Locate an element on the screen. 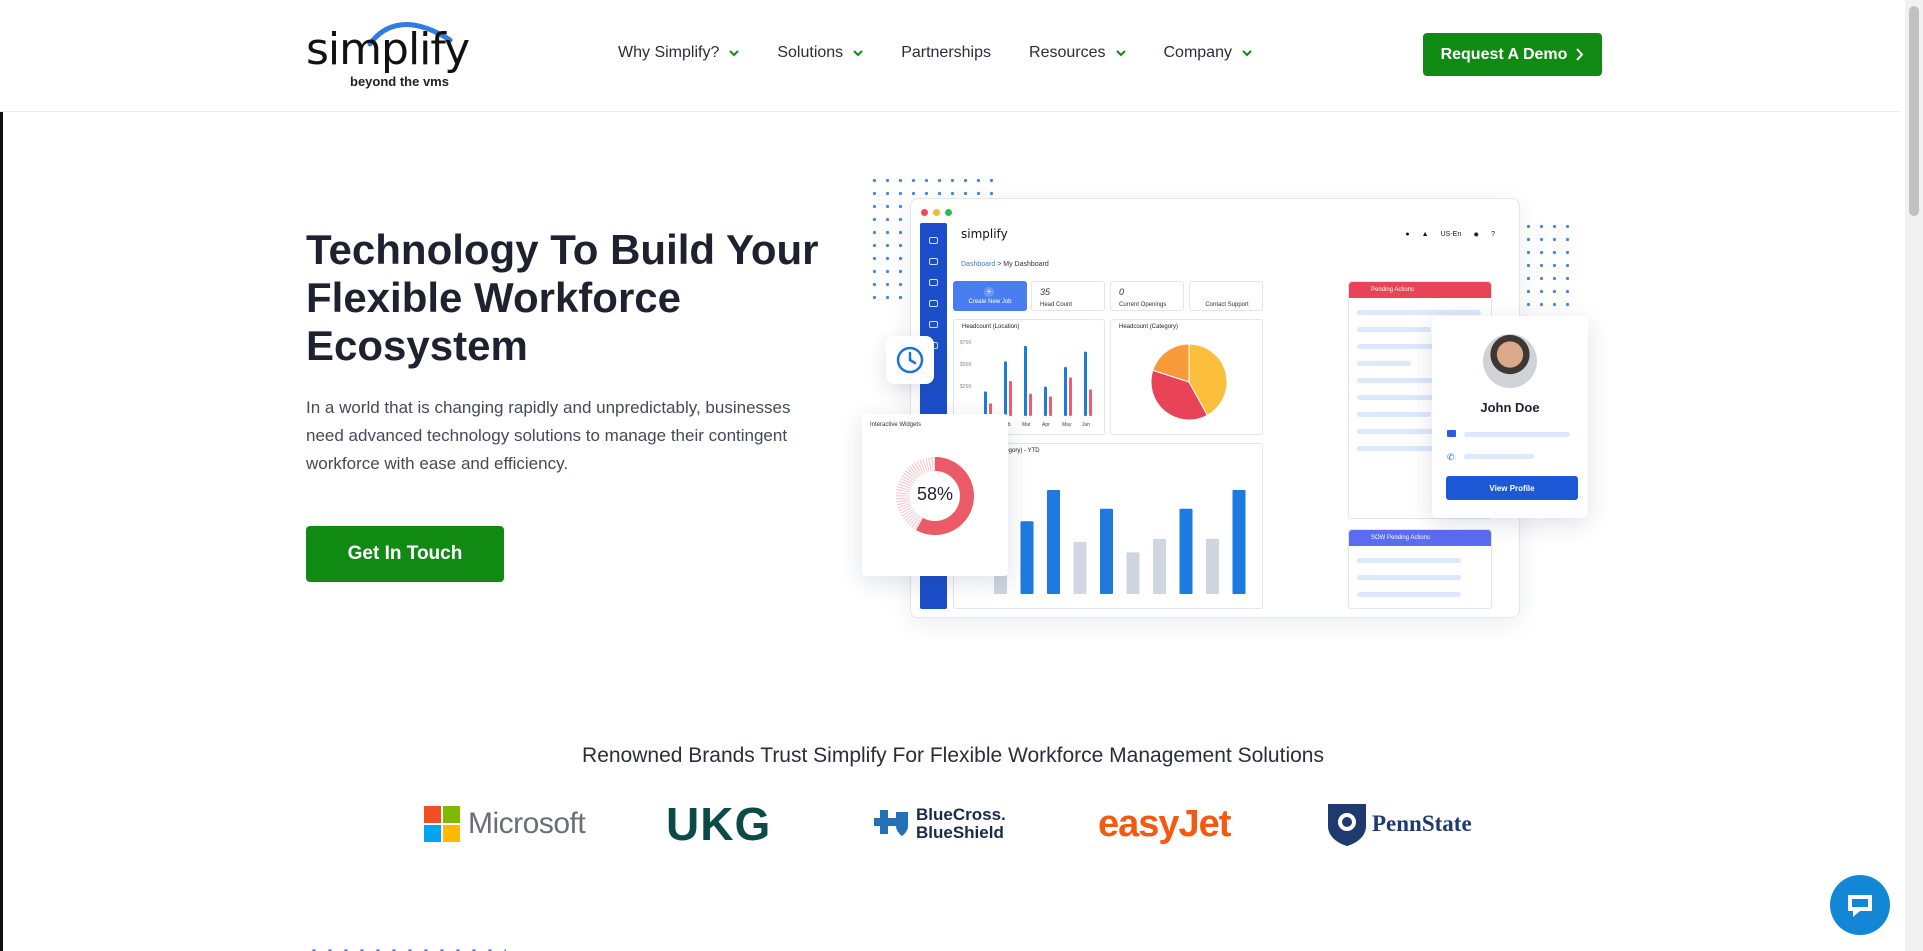 The width and height of the screenshot is (1923, 951). request-demo-button: Request A Demo is located at coordinates (1512, 54).